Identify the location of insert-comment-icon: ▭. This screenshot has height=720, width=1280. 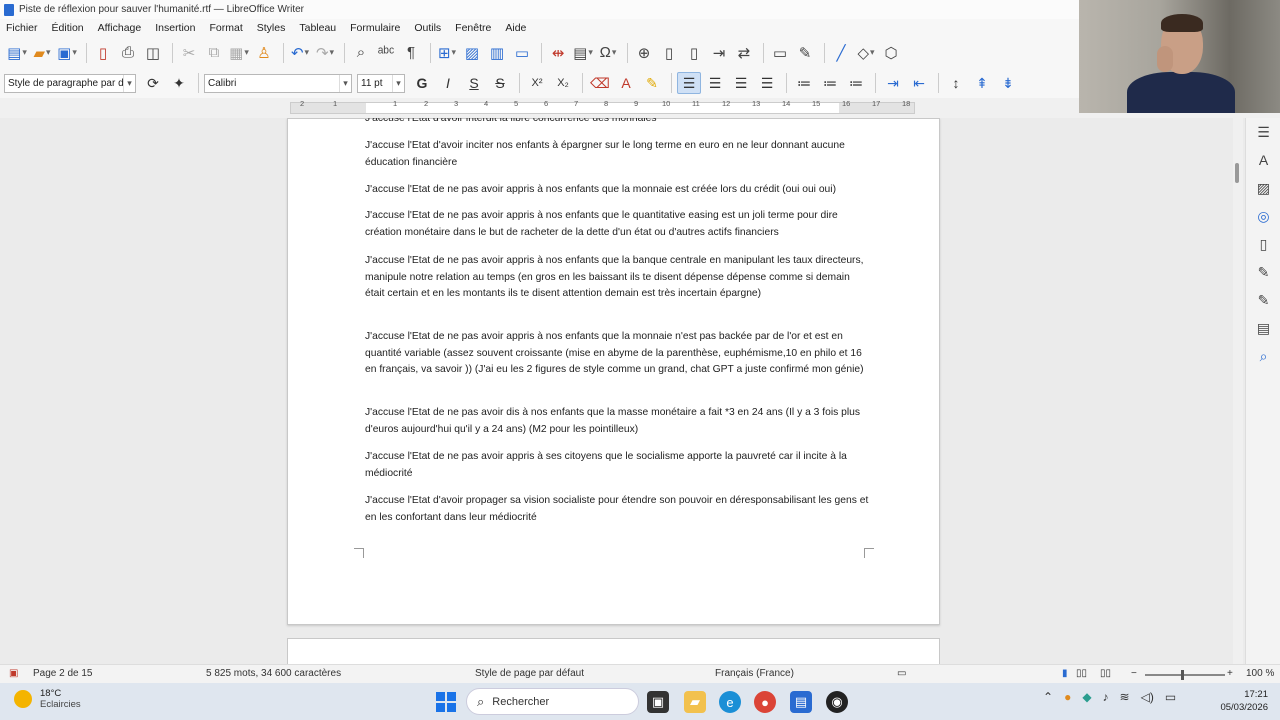
(780, 53).